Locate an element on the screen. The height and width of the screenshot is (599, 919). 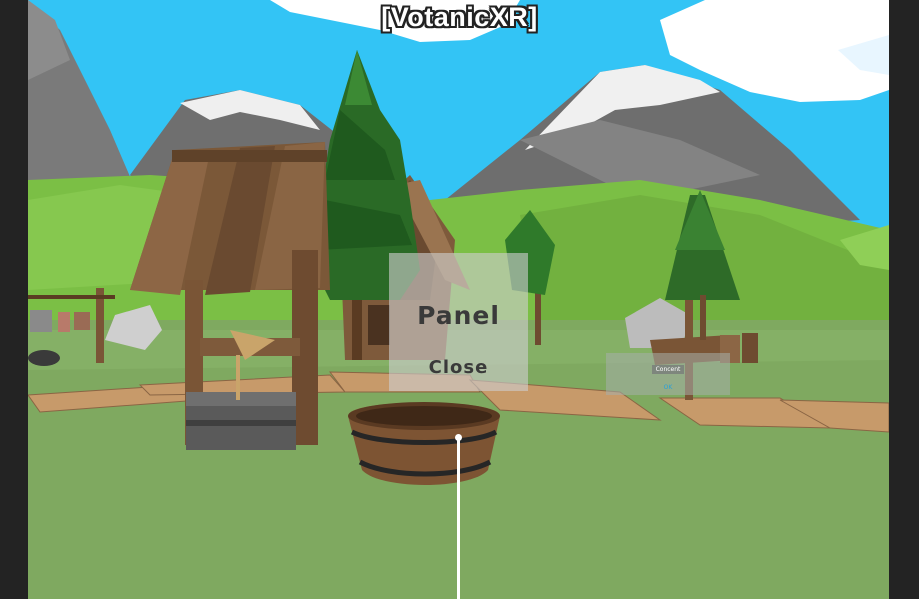
close-button: Close is located at coordinates (458, 368).